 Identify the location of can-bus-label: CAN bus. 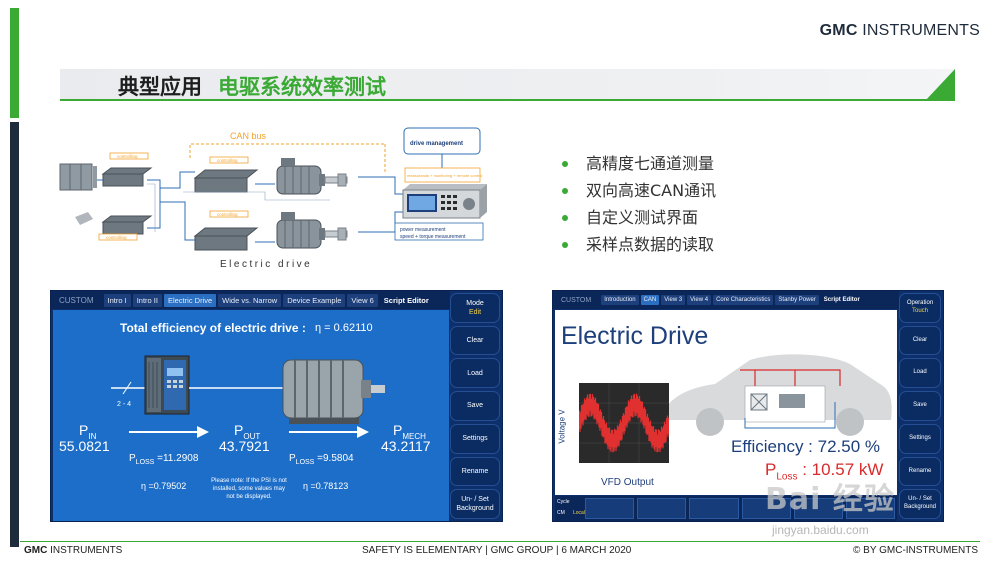
(248, 136).